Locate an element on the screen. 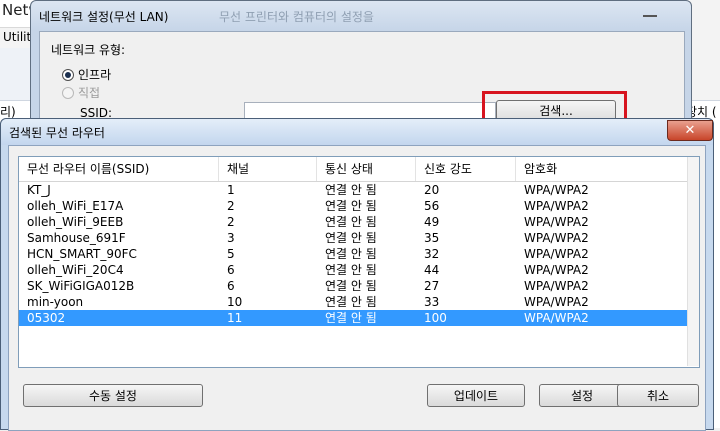 This screenshot has height=431, width=720. cell-signal: 100 is located at coordinates (435, 318).